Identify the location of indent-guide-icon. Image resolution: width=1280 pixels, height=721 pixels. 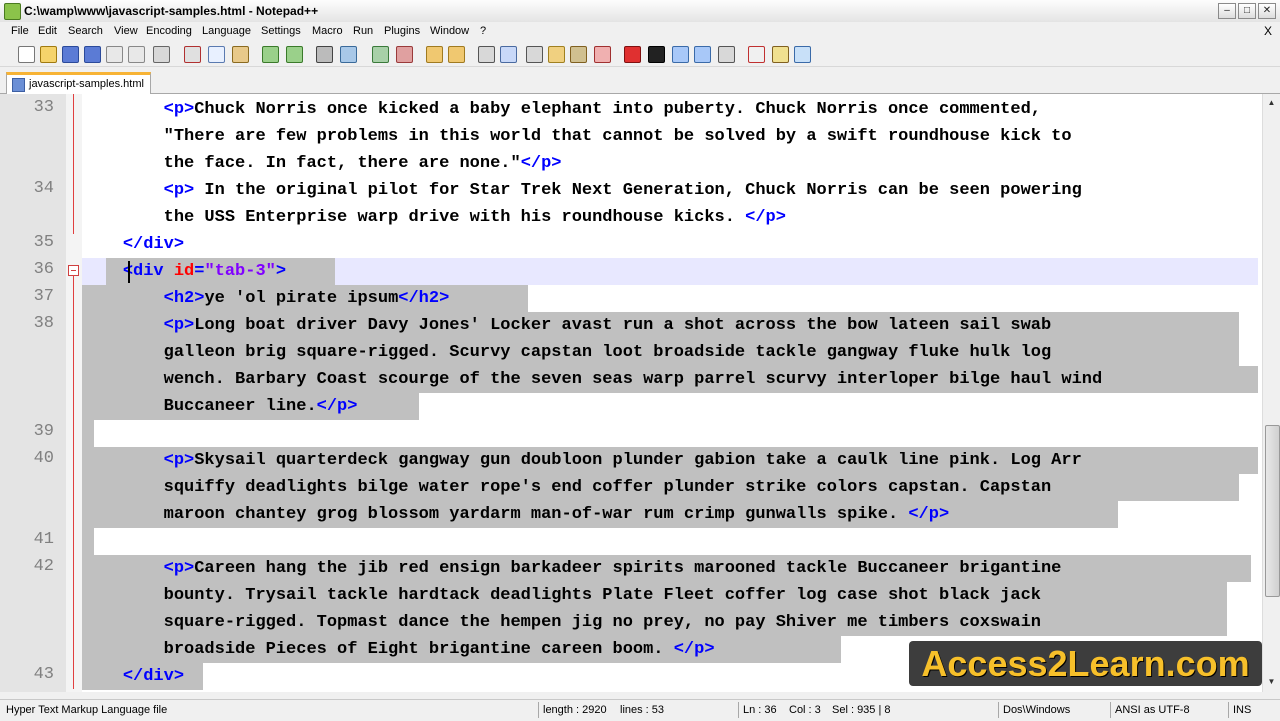
(534, 54).